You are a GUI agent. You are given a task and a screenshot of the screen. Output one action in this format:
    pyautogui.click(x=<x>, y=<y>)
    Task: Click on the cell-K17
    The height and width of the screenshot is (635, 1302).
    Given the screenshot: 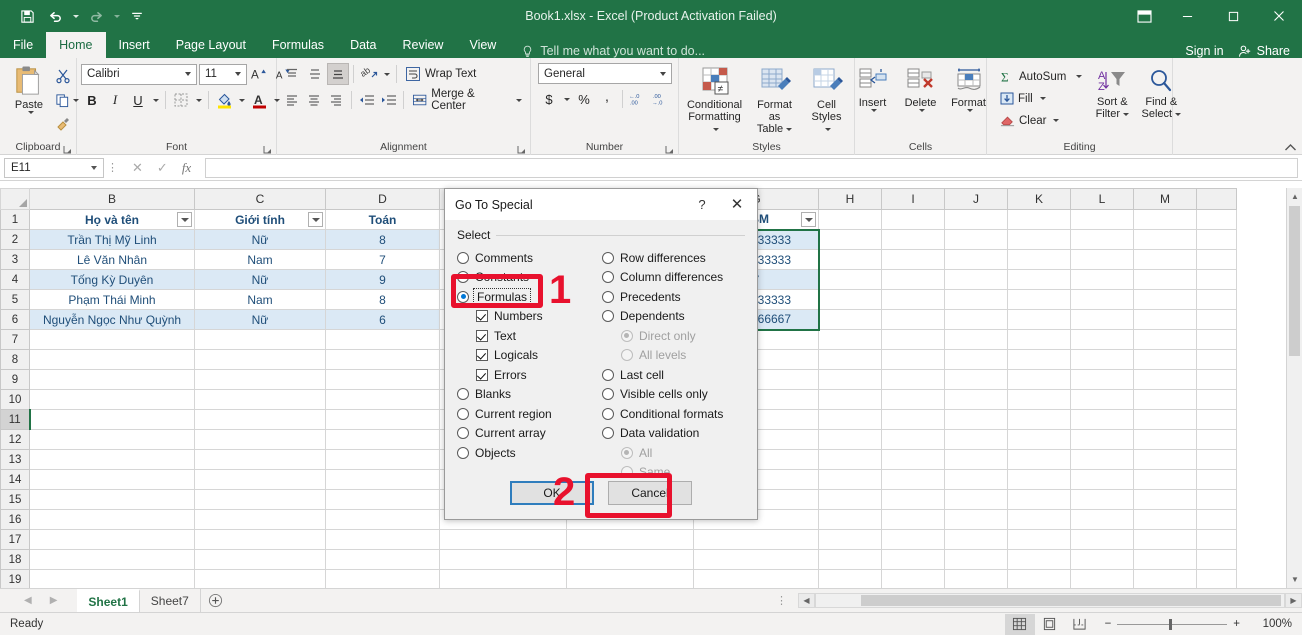 What is the action you would take?
    pyautogui.click(x=1039, y=539)
    